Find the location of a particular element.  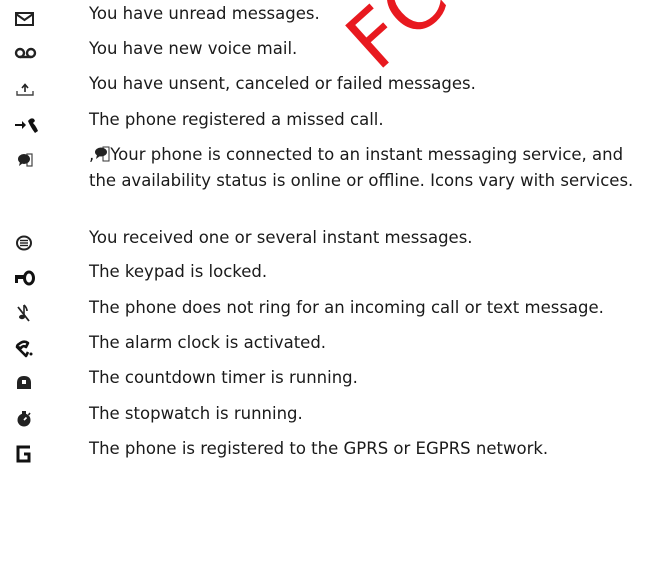

missed-call-icon is located at coordinates (28, 125).